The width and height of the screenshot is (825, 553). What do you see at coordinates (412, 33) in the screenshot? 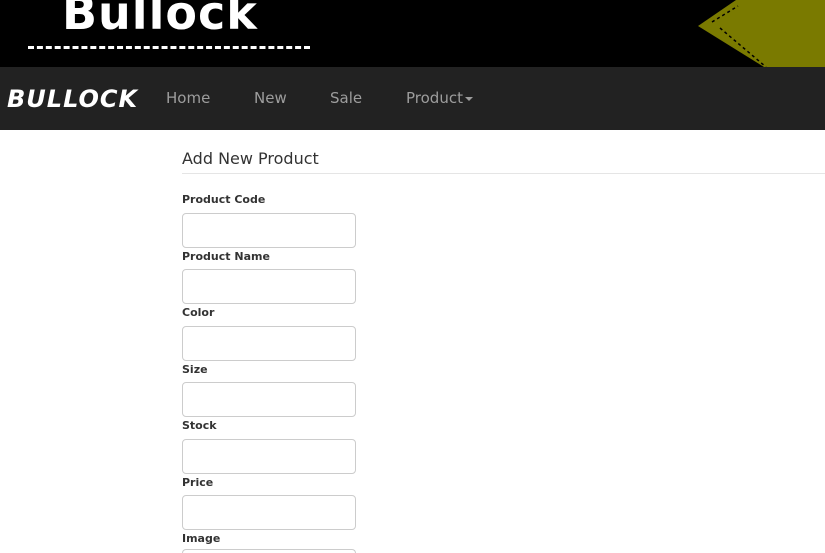
I see `header-banner: Bullock` at bounding box center [412, 33].